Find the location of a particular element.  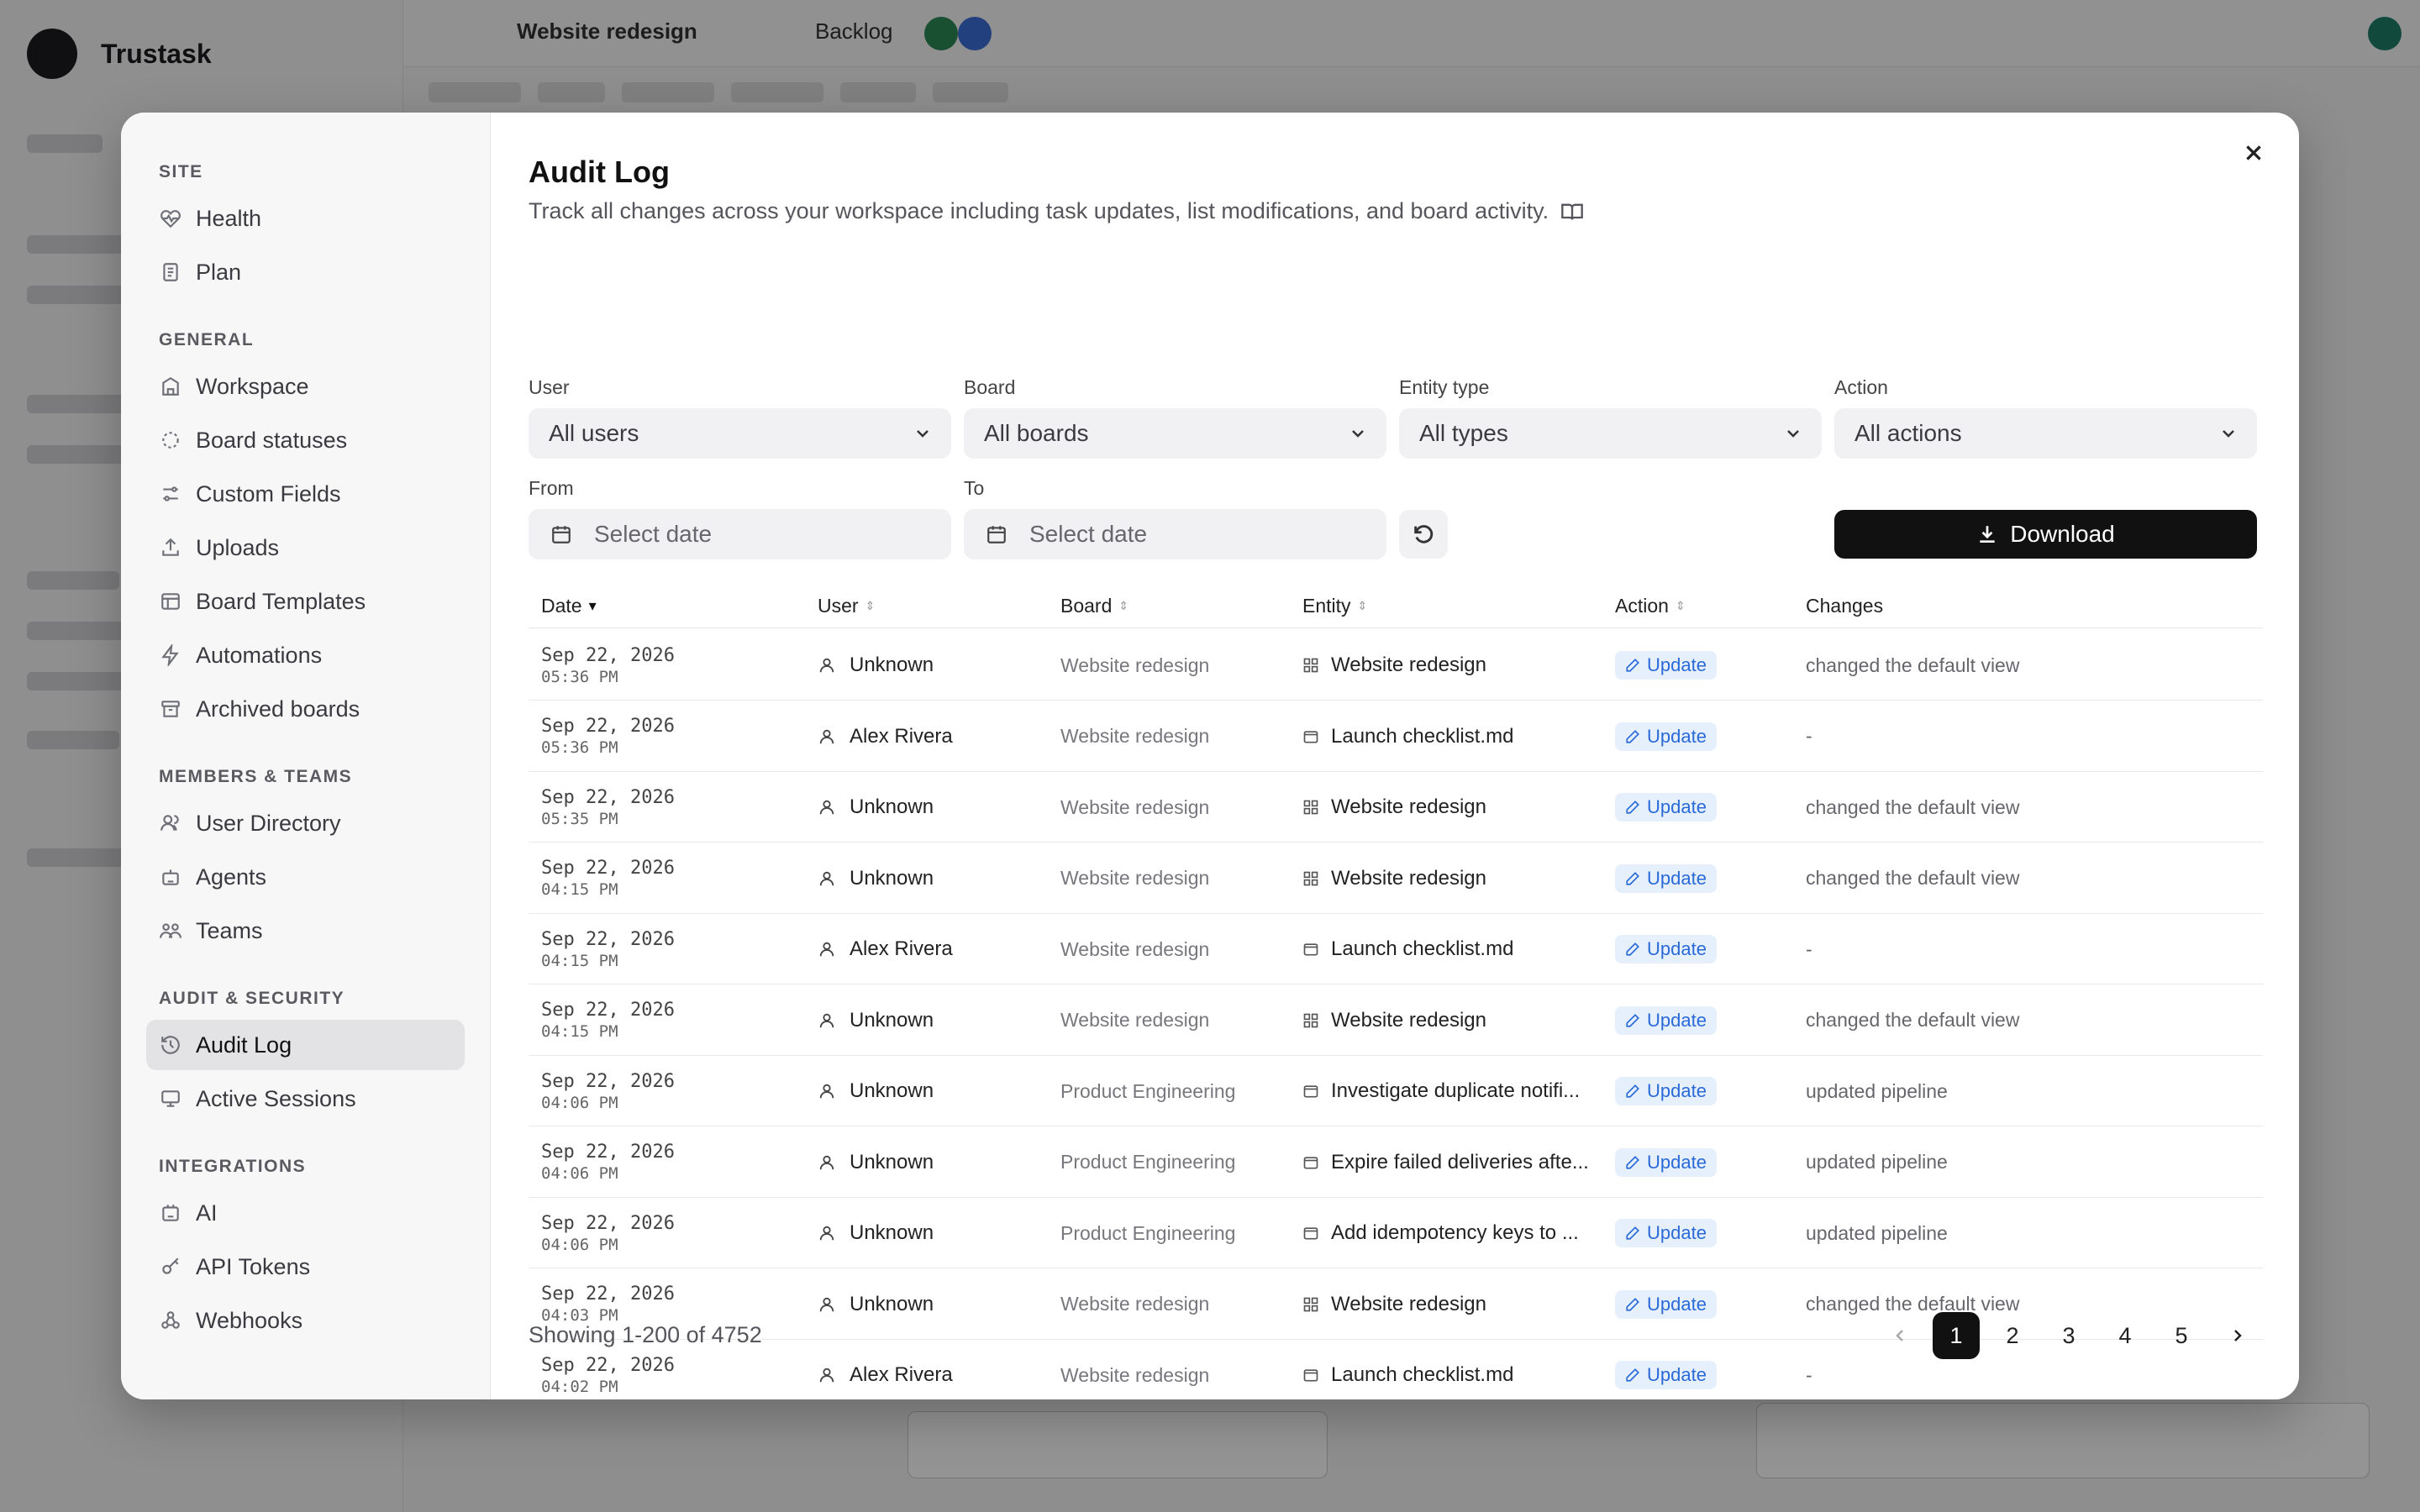

close-button is located at coordinates (2253, 153).